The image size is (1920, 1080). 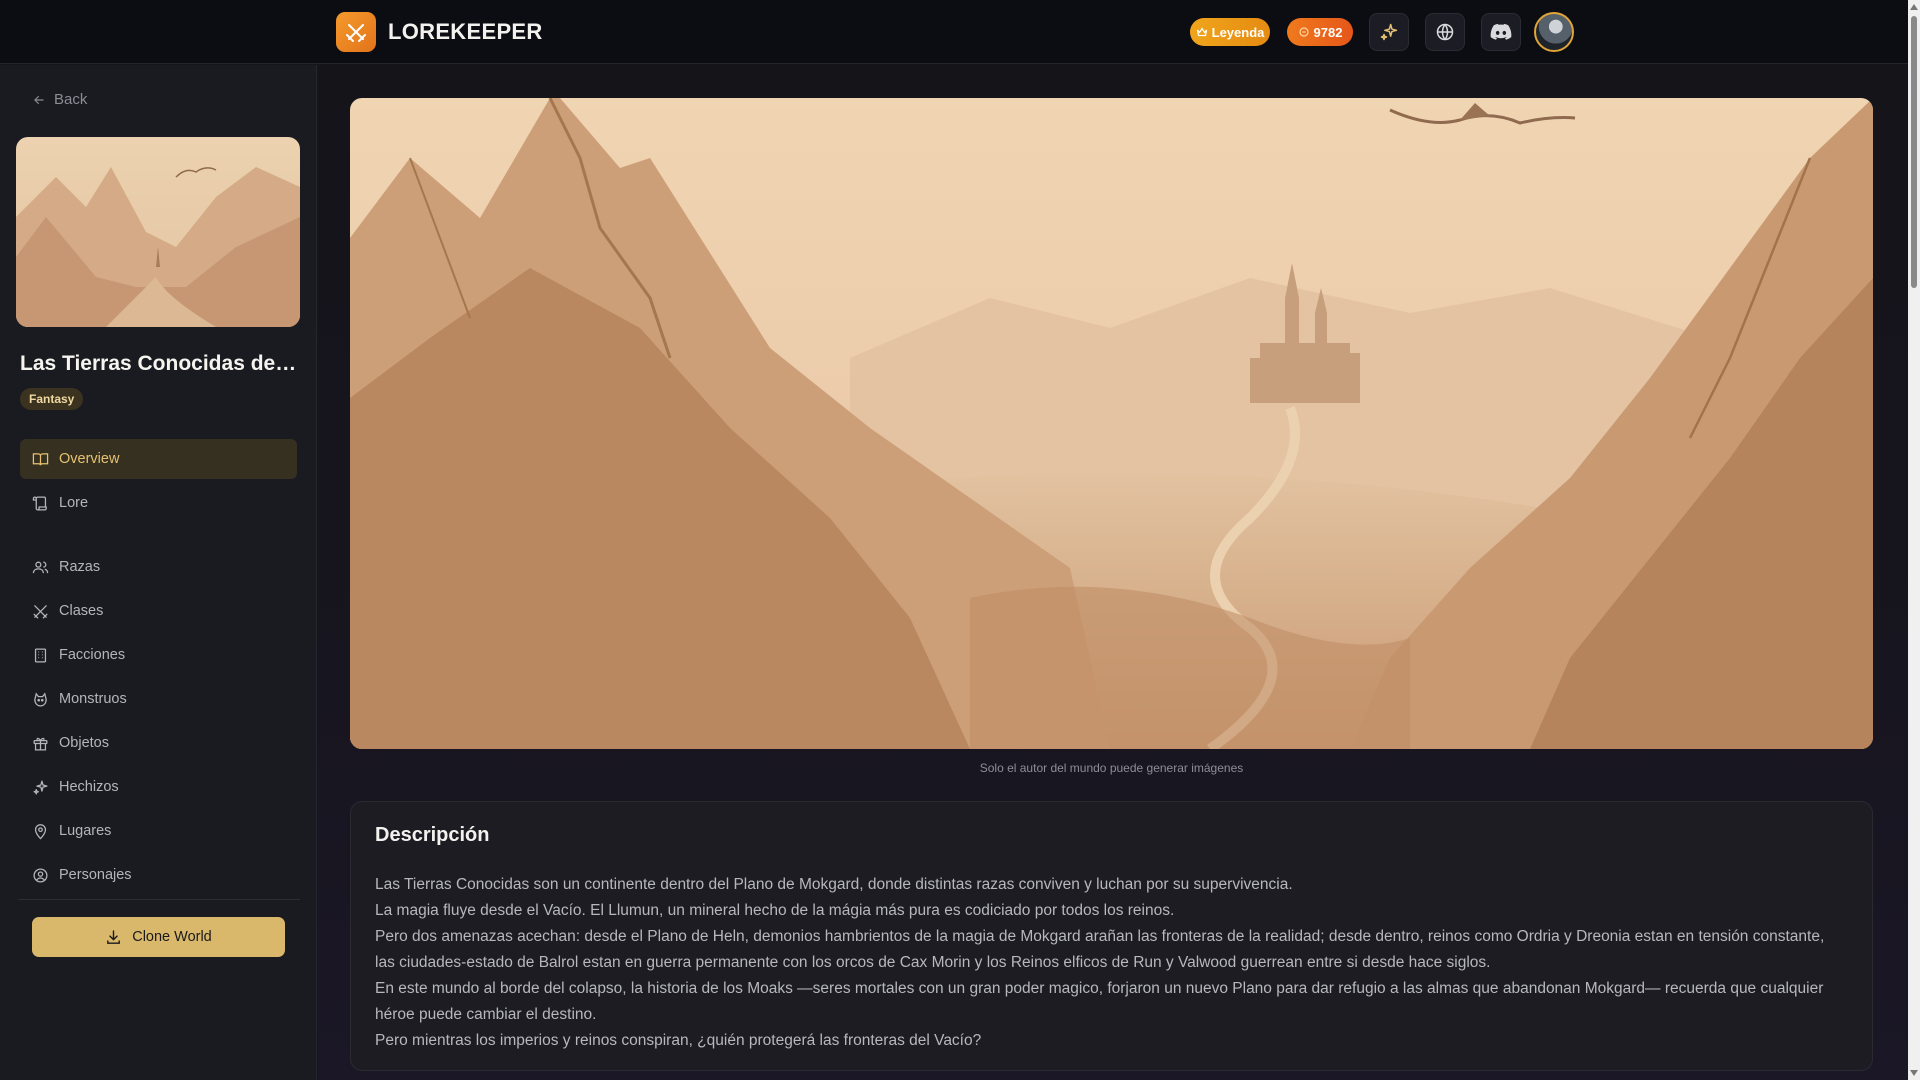 I want to click on monster-icon, so click(x=40, y=699).